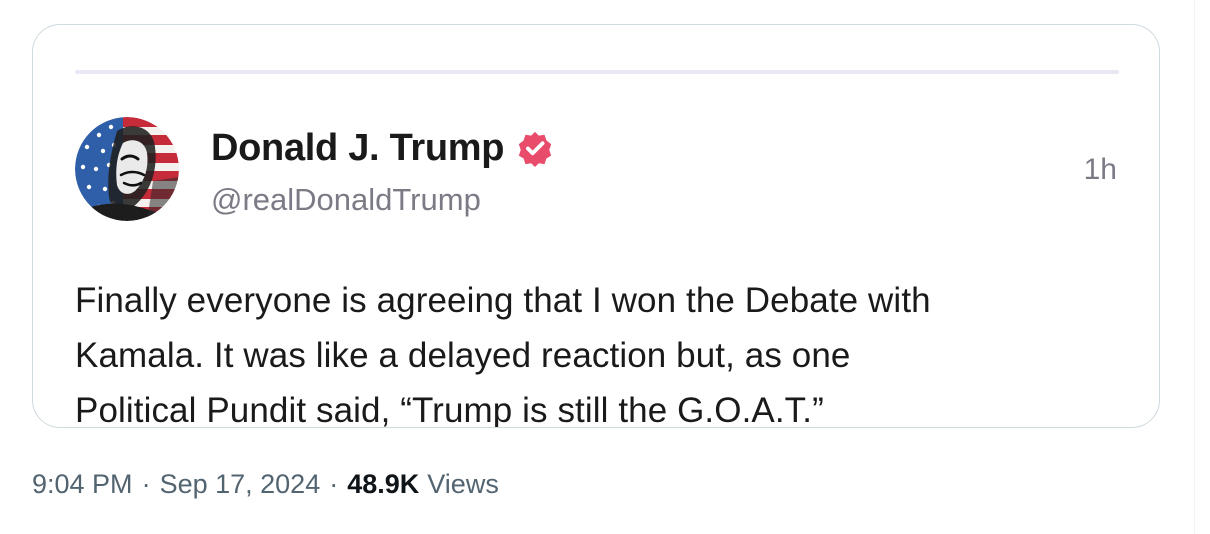  What do you see at coordinates (383, 484) in the screenshot?
I see `views-count: 48.9K` at bounding box center [383, 484].